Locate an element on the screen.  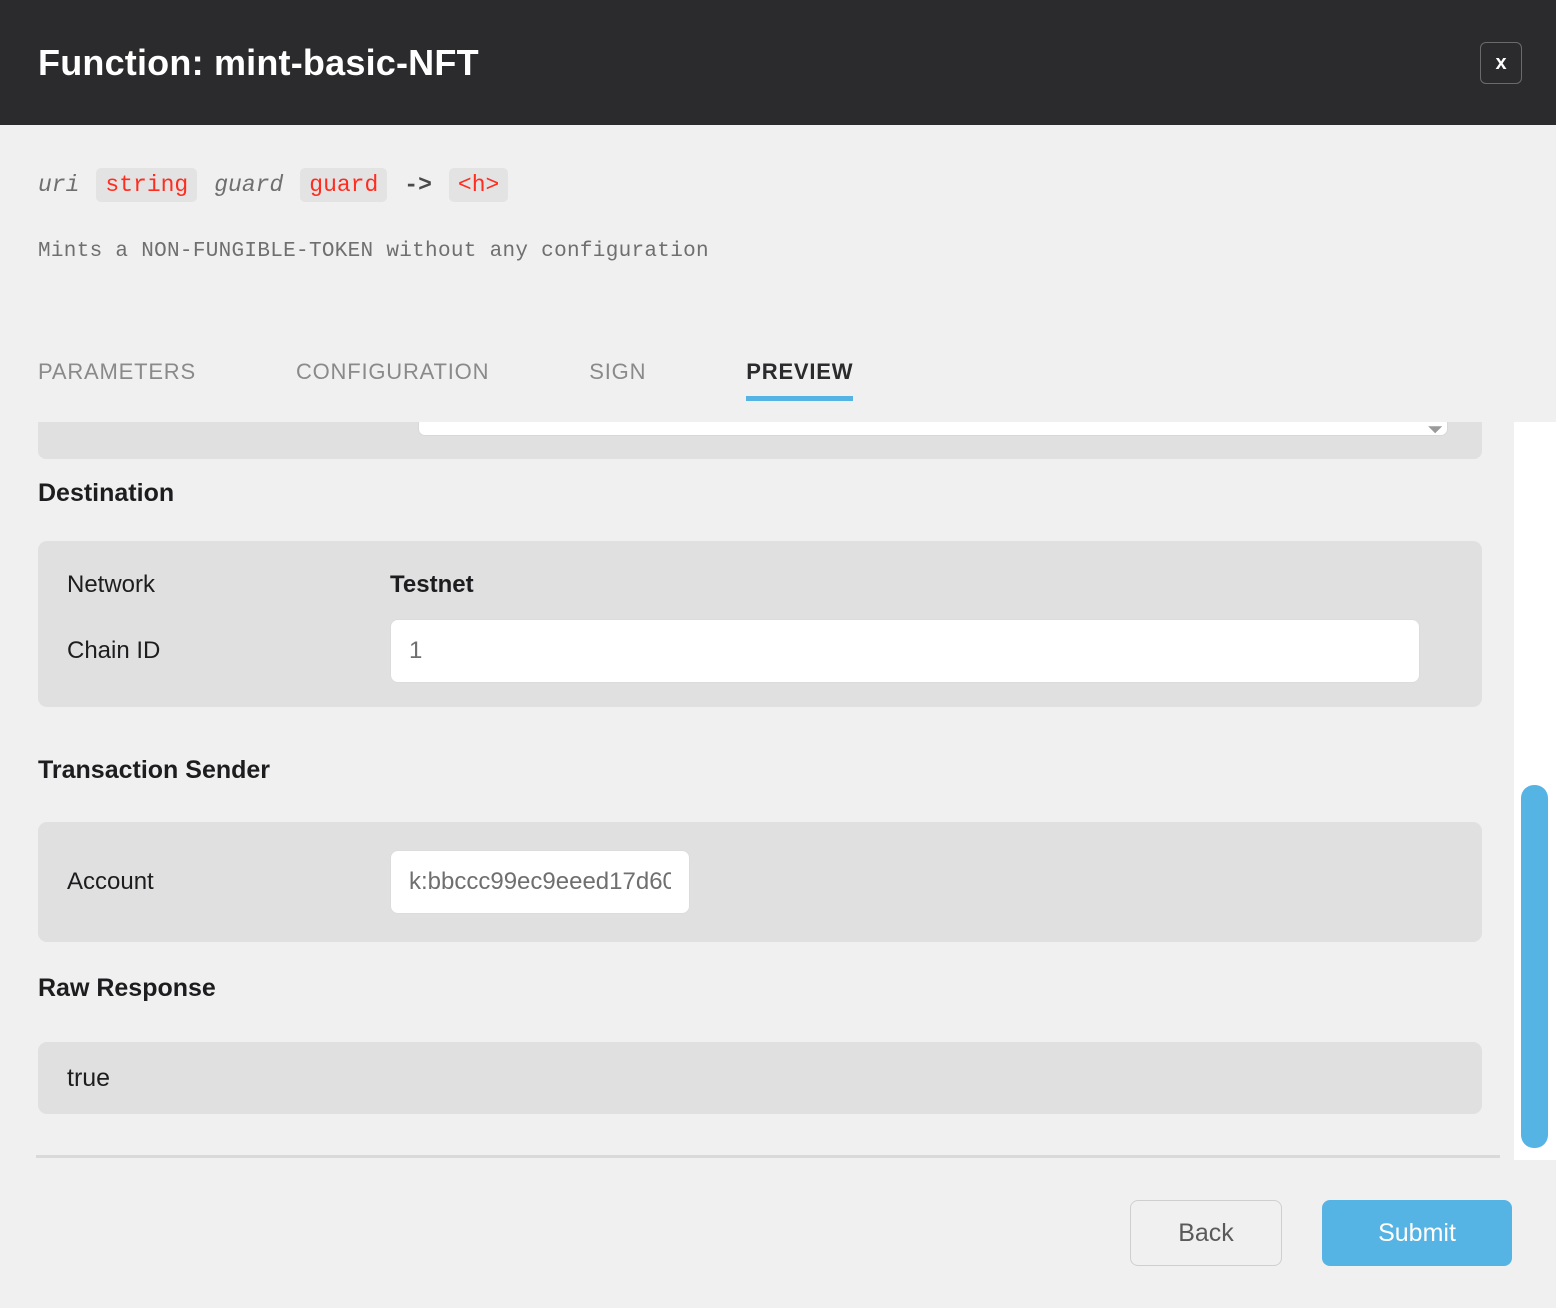
raw-response-title: Raw Response is located at coordinates (127, 988).